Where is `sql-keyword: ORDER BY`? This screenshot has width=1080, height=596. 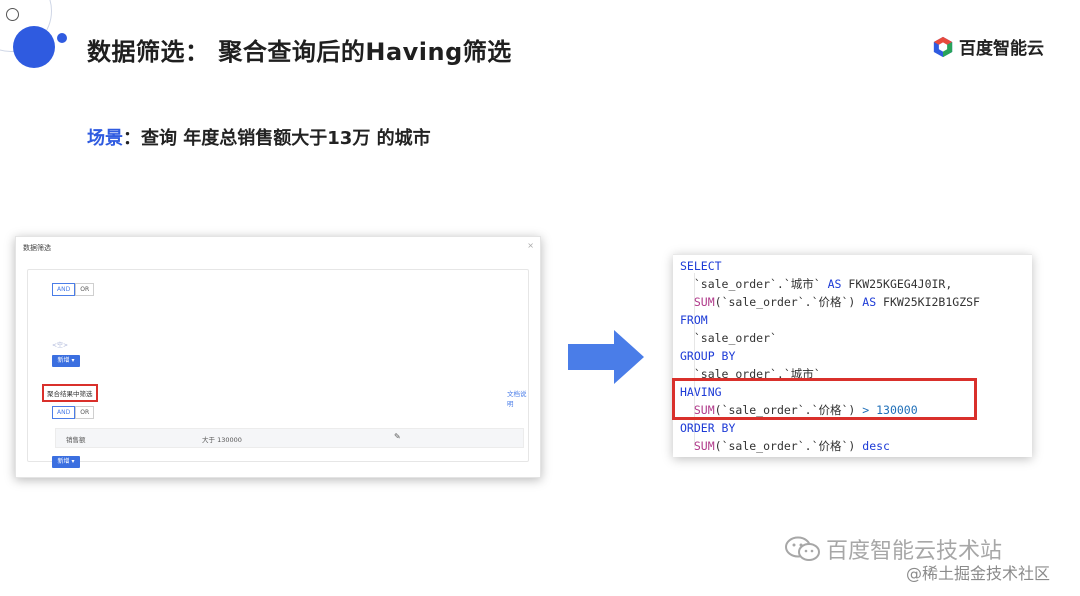 sql-keyword: ORDER BY is located at coordinates (708, 428).